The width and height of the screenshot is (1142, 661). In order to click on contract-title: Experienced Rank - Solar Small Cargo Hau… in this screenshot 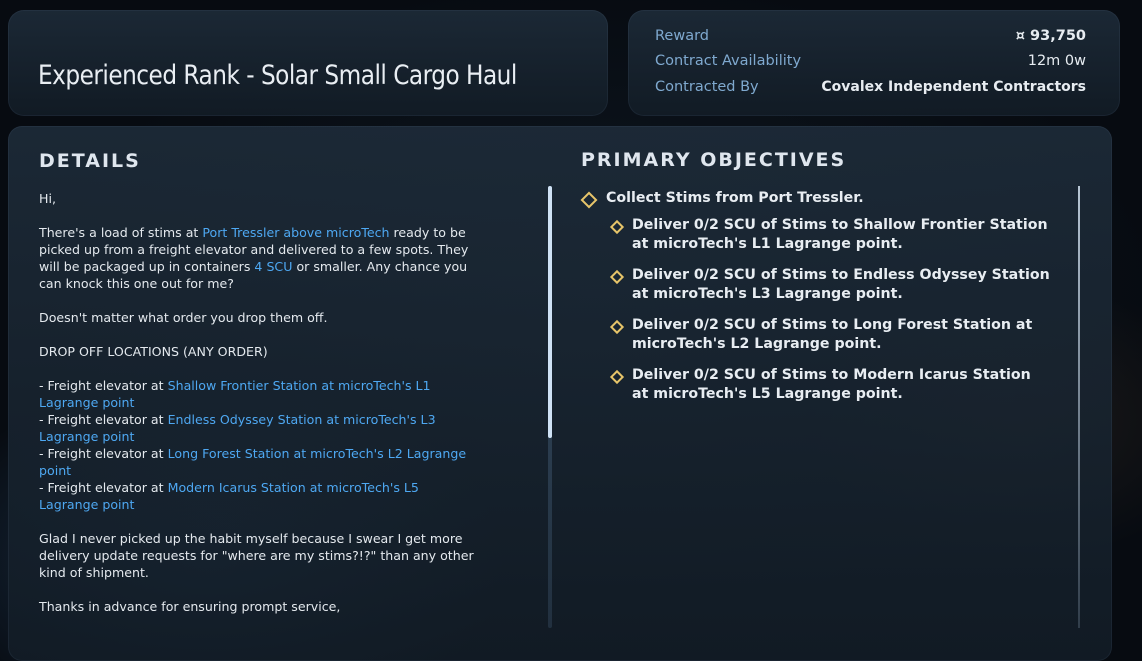, I will do `click(277, 75)`.